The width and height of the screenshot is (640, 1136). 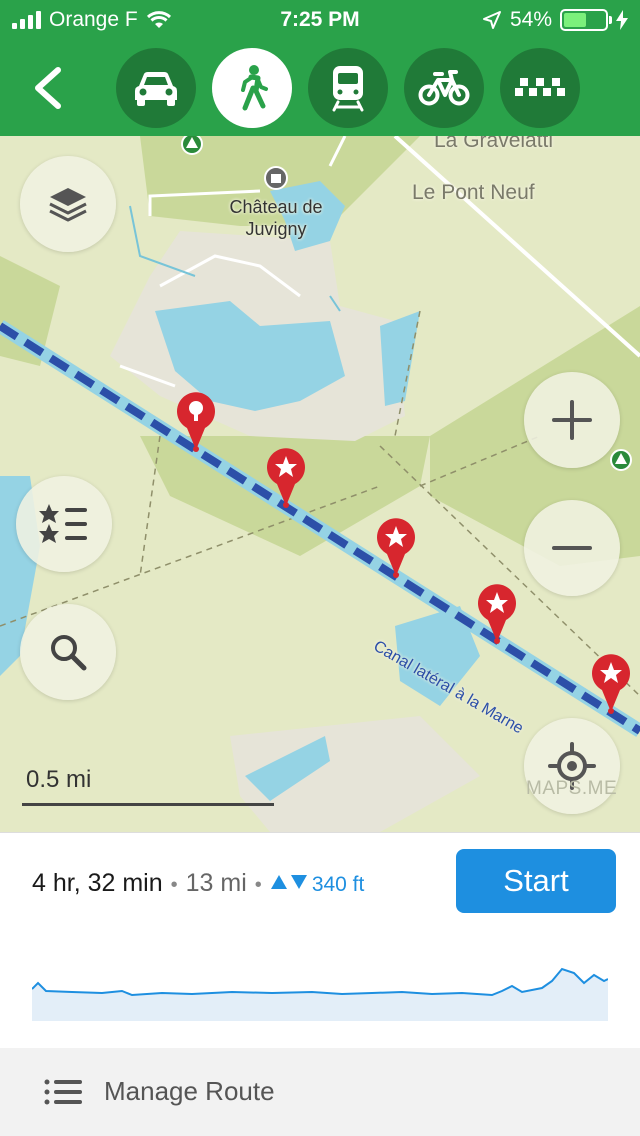 What do you see at coordinates (491, 20) in the screenshot?
I see `location-arrow-icon` at bounding box center [491, 20].